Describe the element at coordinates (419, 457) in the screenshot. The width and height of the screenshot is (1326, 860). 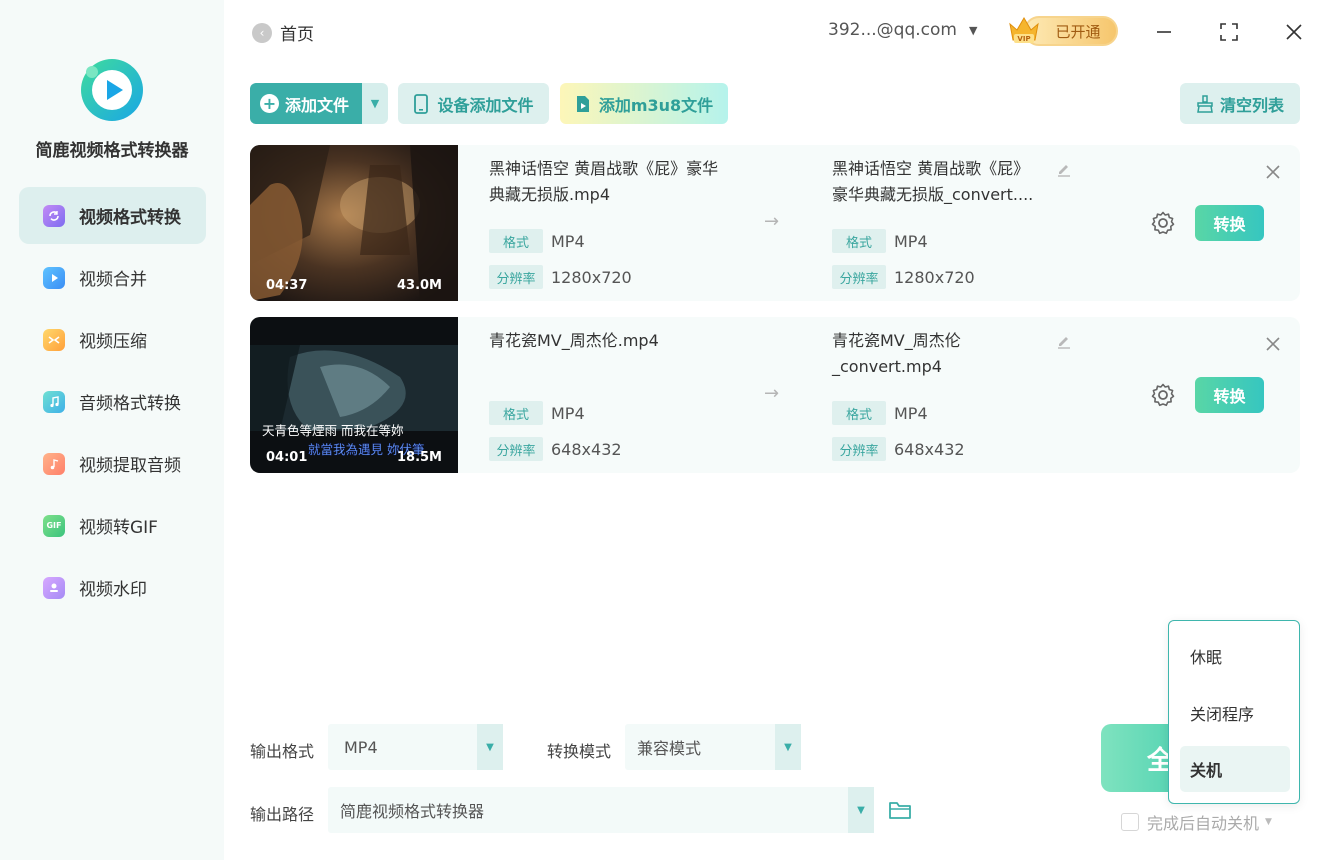
I see `video-size: 18.5M` at that location.